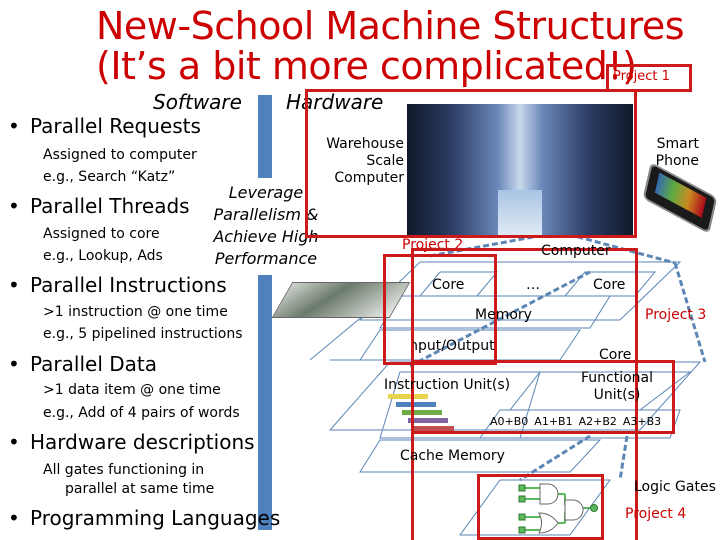  What do you see at coordinates (615, 355) in the screenshot?
I see `core-big-label: Core` at bounding box center [615, 355].